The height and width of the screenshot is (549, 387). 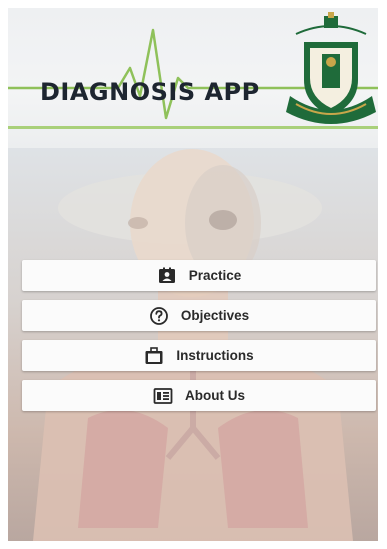 I want to click on university-logo-icon, so click(x=331, y=68).